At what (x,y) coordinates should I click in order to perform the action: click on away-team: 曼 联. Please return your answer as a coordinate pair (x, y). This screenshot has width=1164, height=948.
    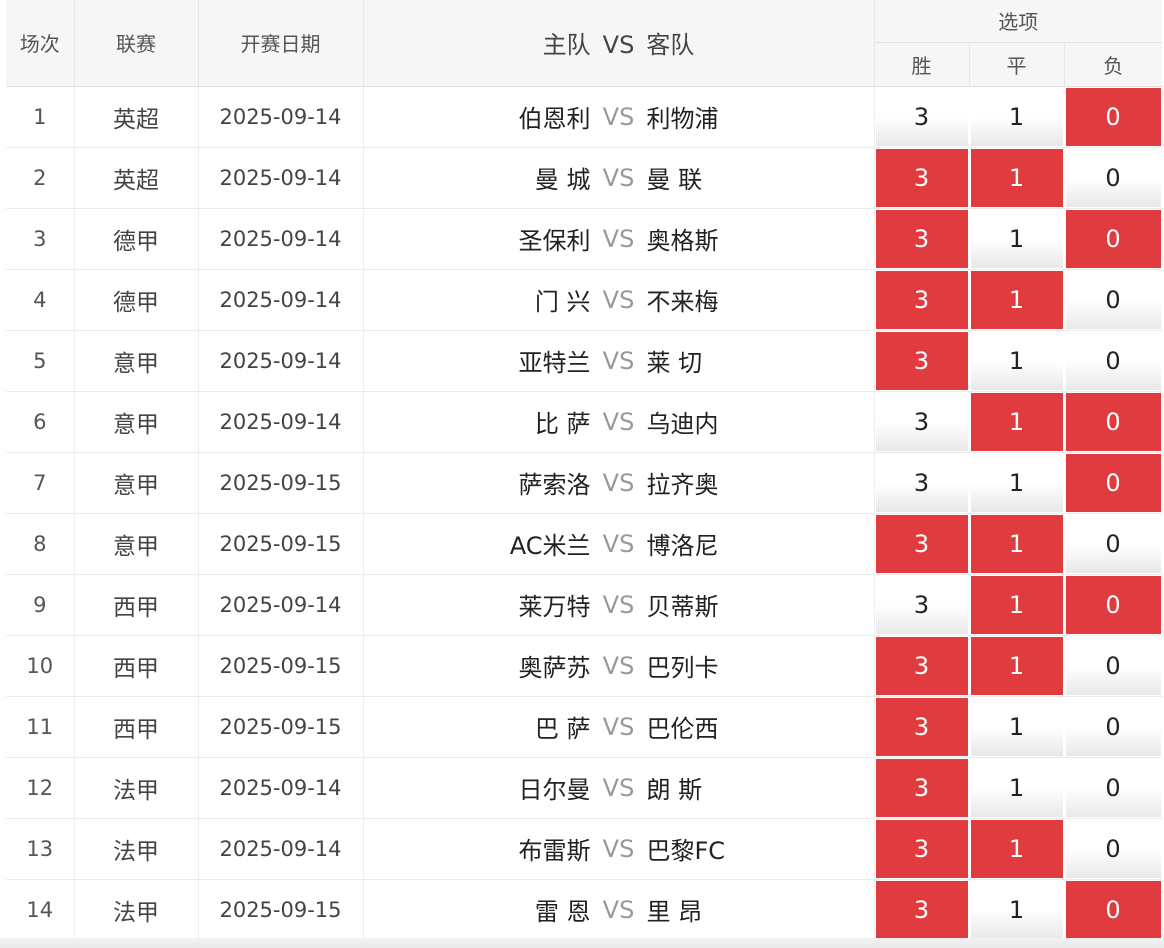
    Looking at the image, I should click on (674, 180).